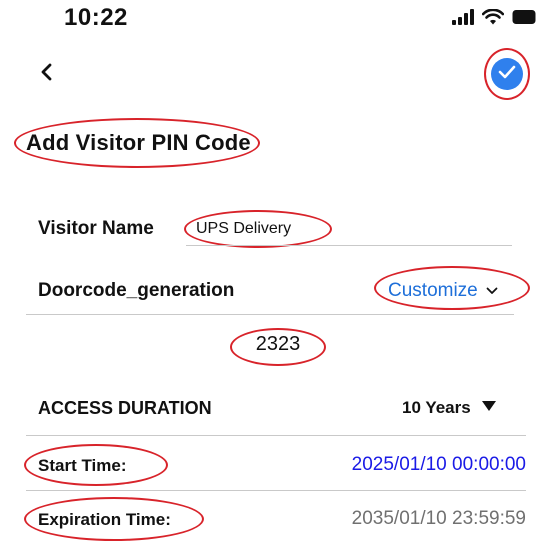 The width and height of the screenshot is (536, 547). What do you see at coordinates (524, 19) in the screenshot?
I see `battery-icon` at bounding box center [524, 19].